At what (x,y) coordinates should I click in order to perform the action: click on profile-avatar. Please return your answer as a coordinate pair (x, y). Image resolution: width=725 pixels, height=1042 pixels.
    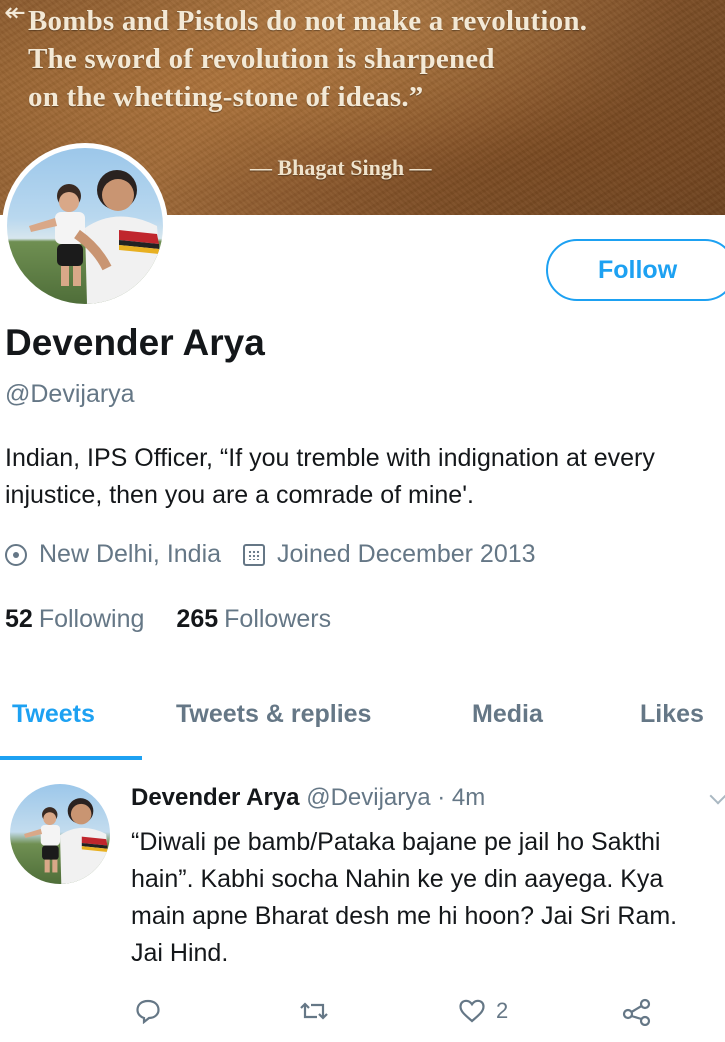
    Looking at the image, I should click on (85, 226).